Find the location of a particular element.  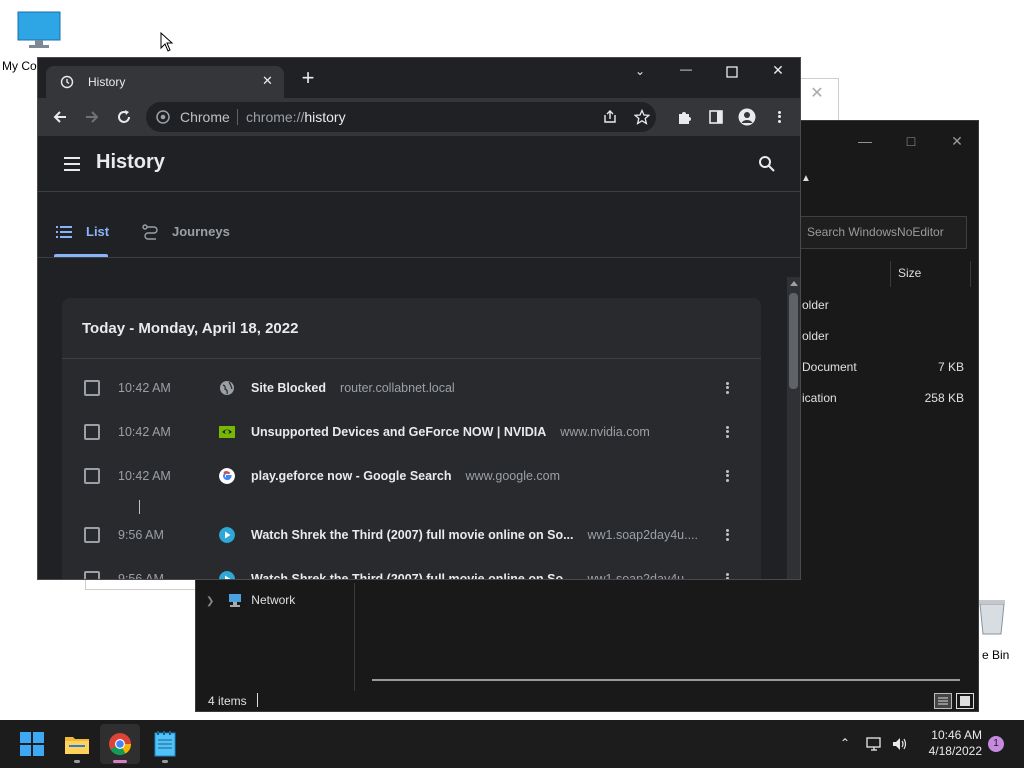

details-view-button is located at coordinates (943, 701).